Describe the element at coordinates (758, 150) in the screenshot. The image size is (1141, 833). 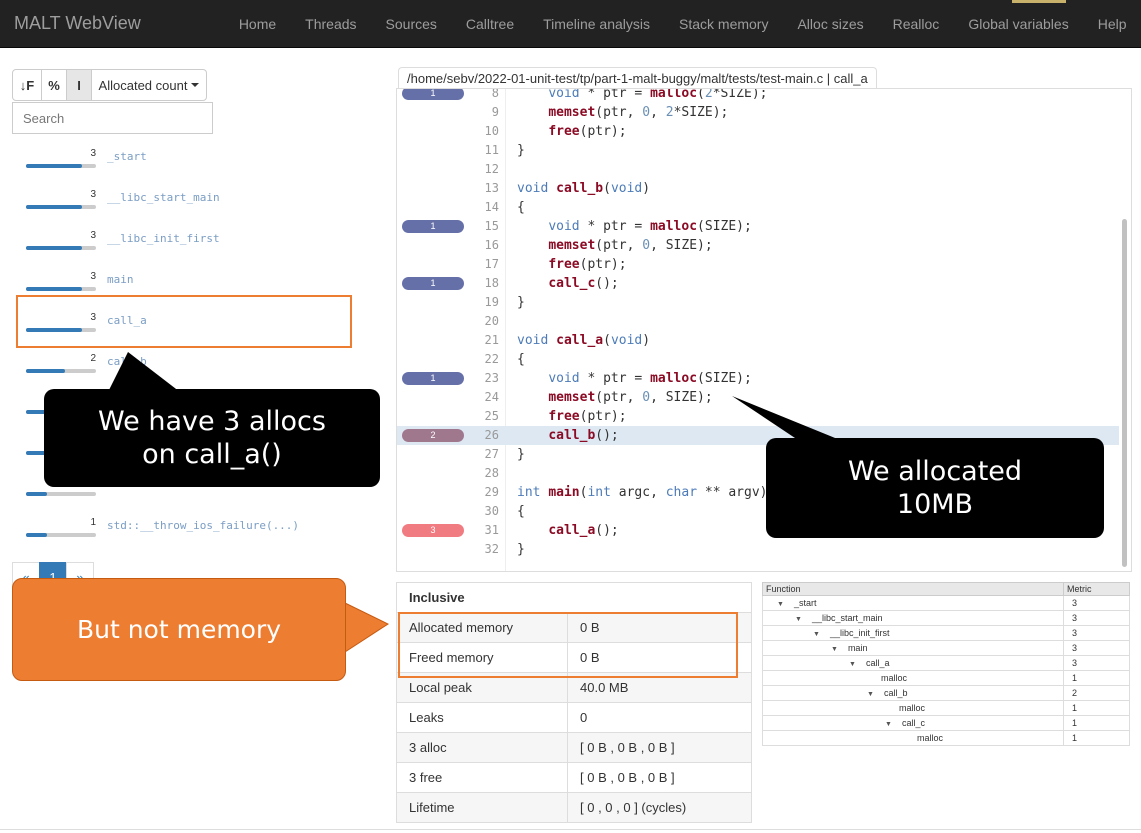
I see `code-line: 11}` at that location.